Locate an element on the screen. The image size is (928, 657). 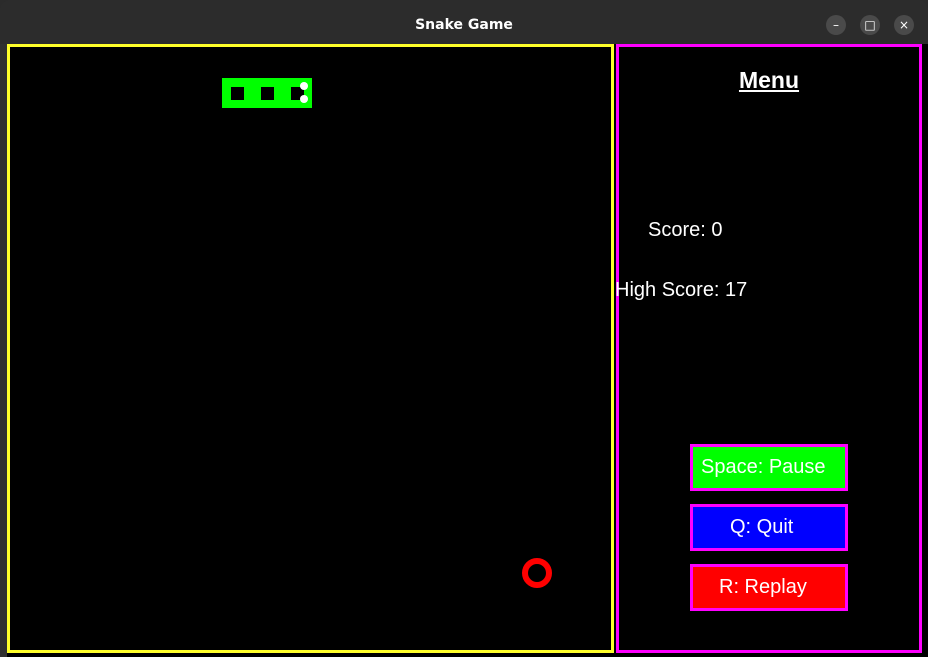
high-score-label: High Score: 17 is located at coordinates (681, 290).